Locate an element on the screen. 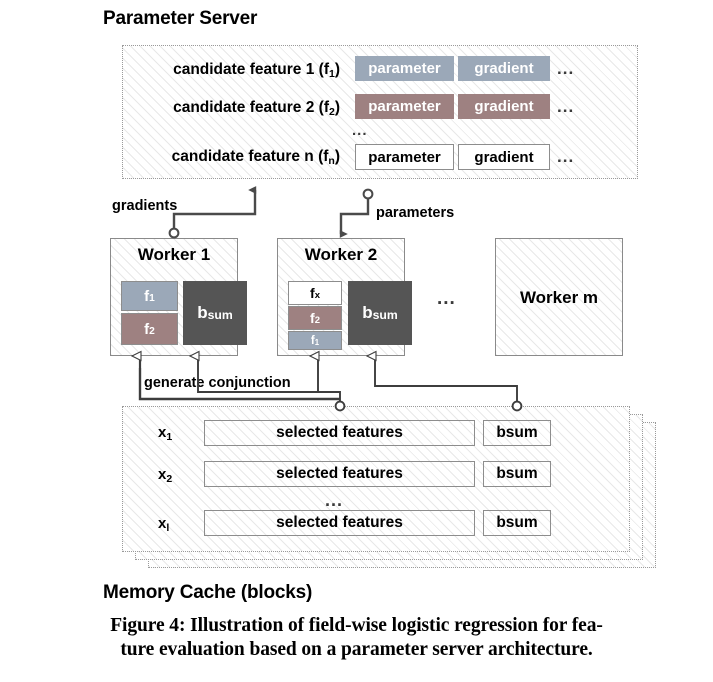 The image size is (713, 682). memory-cache-row-1-label: x1 is located at coordinates (165, 433).